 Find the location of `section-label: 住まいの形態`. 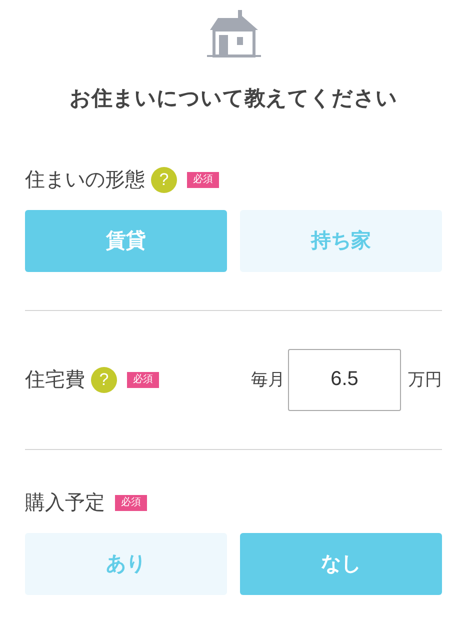

section-label: 住まいの形態 is located at coordinates (85, 180).